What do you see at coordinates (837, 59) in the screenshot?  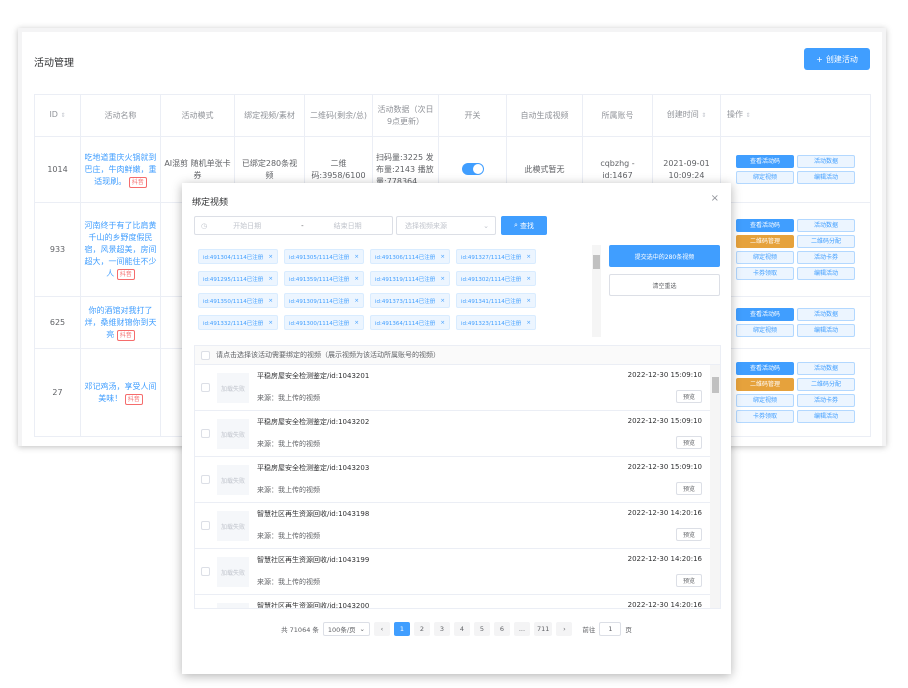 I see `create-activity-button: + 创建活动` at bounding box center [837, 59].